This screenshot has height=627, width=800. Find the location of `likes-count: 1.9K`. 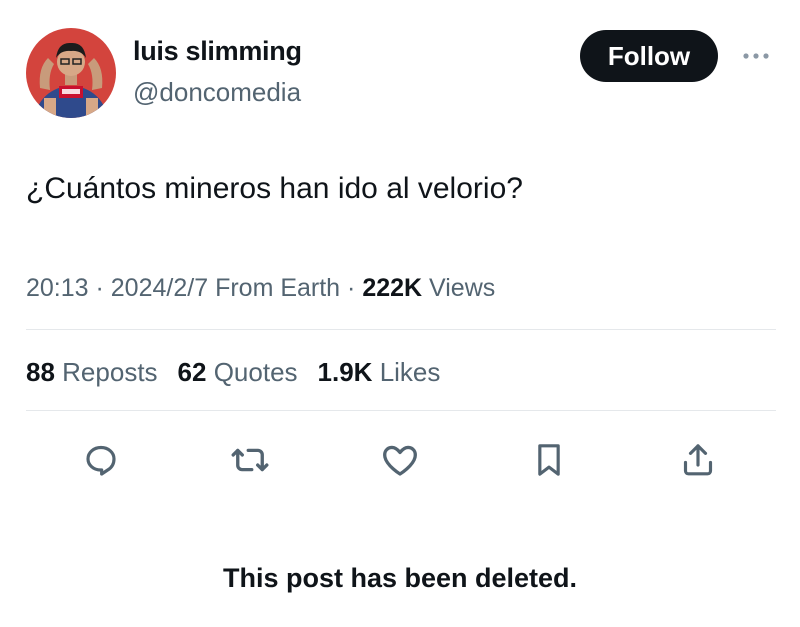

likes-count: 1.9K is located at coordinates (345, 372).